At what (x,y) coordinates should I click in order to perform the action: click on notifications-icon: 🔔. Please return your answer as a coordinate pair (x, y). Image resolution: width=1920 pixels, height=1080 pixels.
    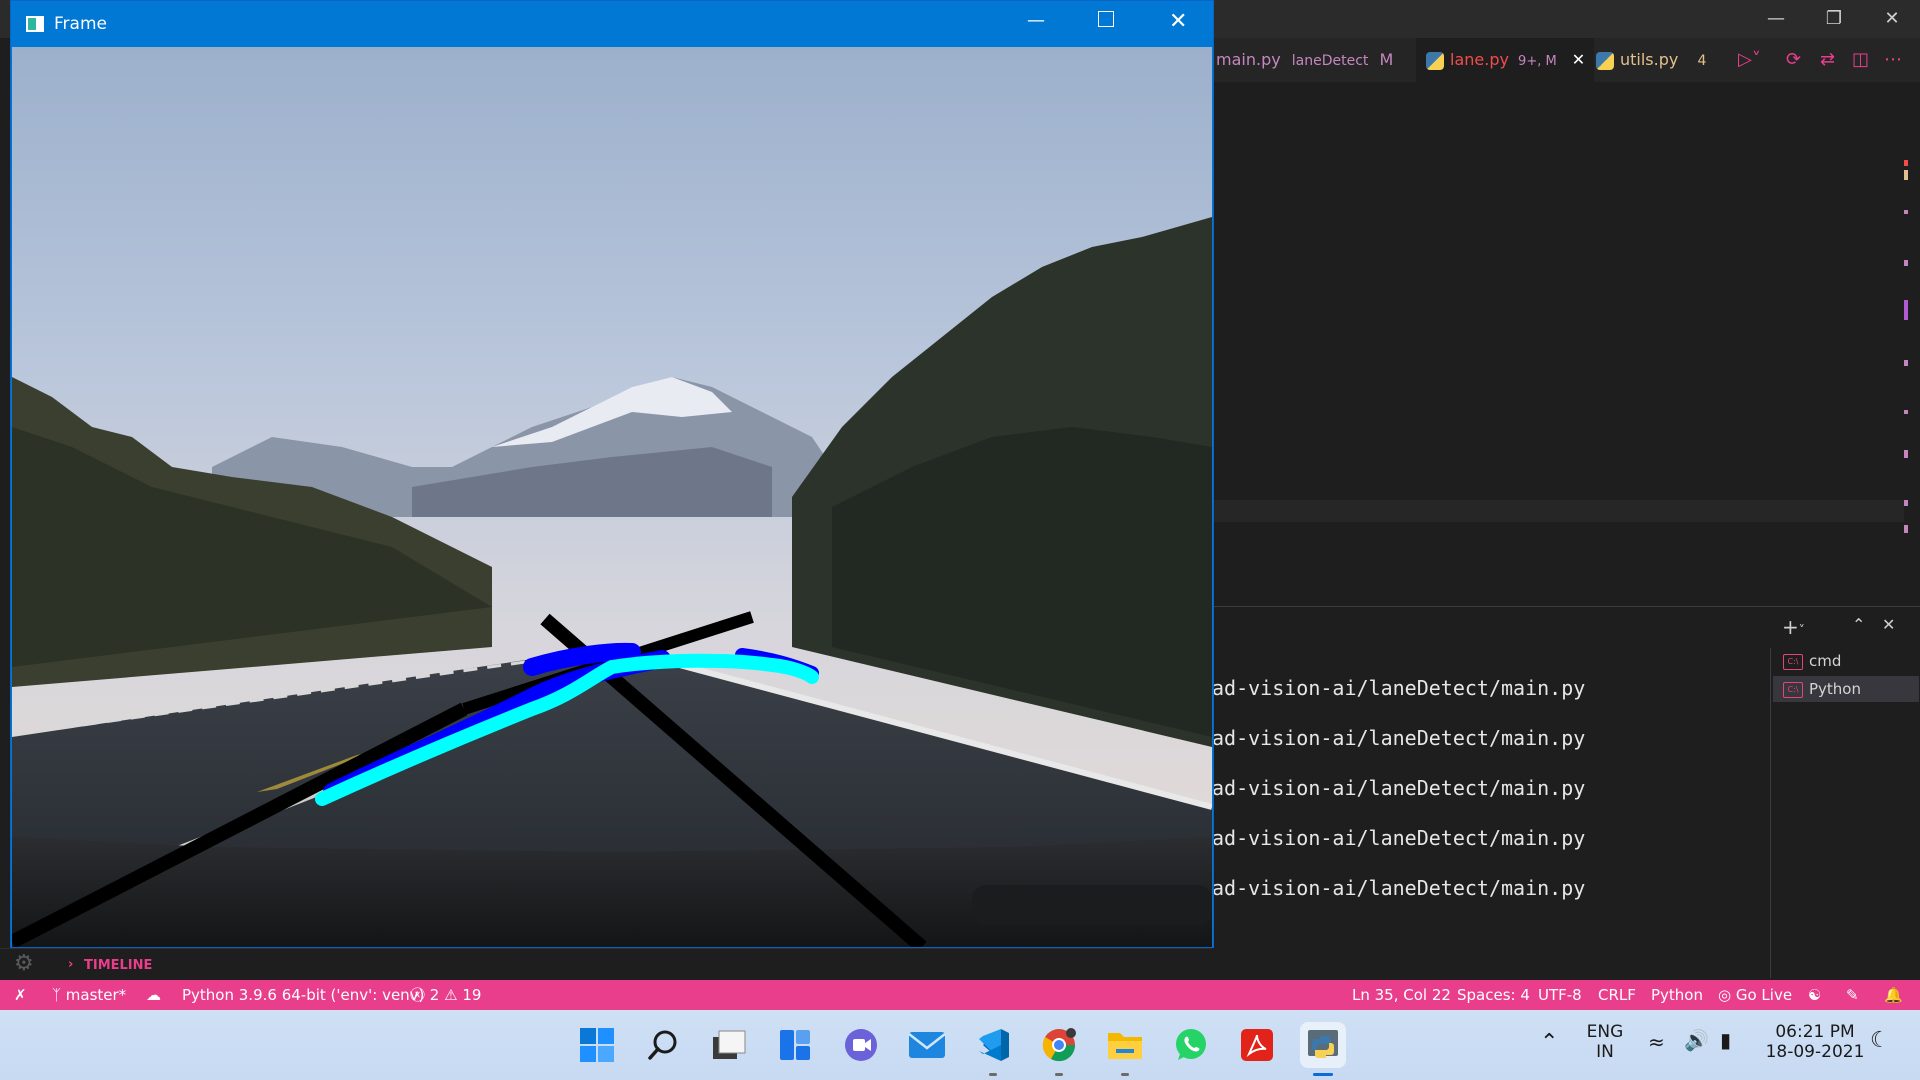
    Looking at the image, I should click on (1893, 995).